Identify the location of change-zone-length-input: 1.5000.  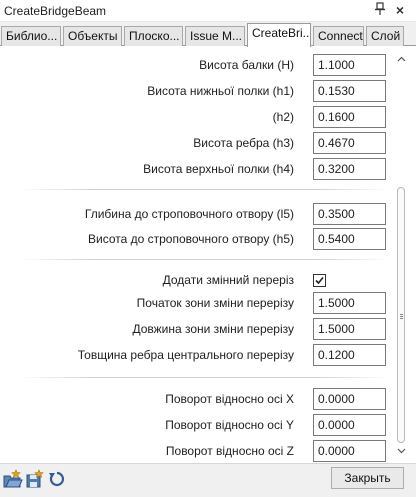
(349, 329).